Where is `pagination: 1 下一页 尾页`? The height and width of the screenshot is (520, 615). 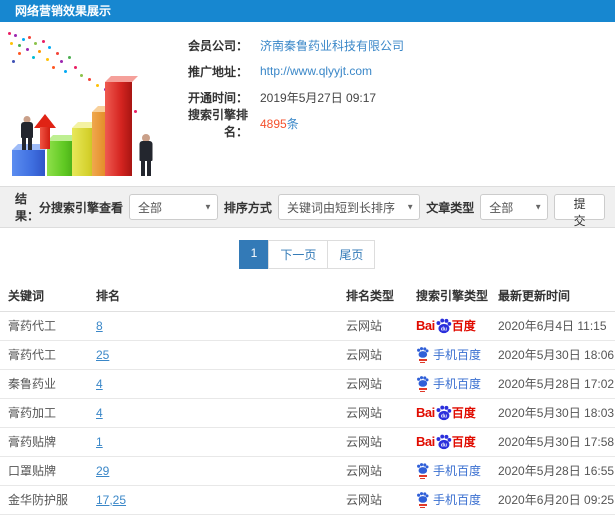 pagination: 1 下一页 尾页 is located at coordinates (307, 253).